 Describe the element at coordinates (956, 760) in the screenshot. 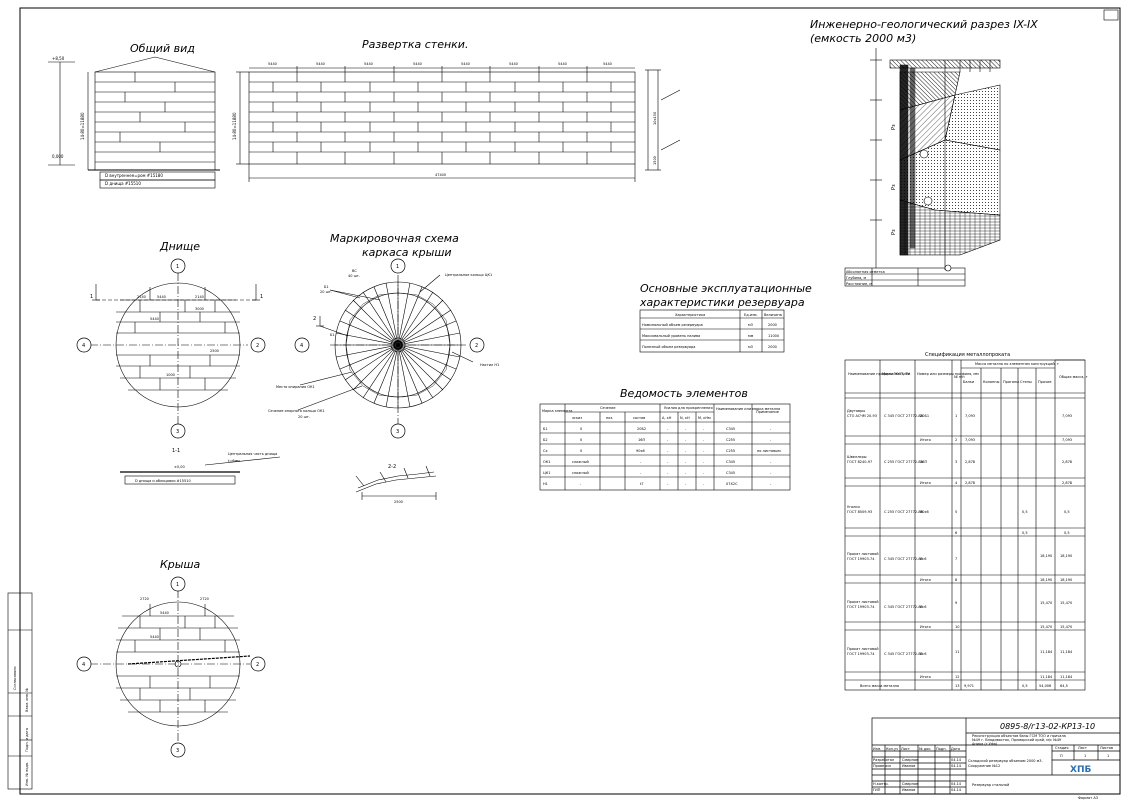

I see `tb-date-1: 04.14` at that location.